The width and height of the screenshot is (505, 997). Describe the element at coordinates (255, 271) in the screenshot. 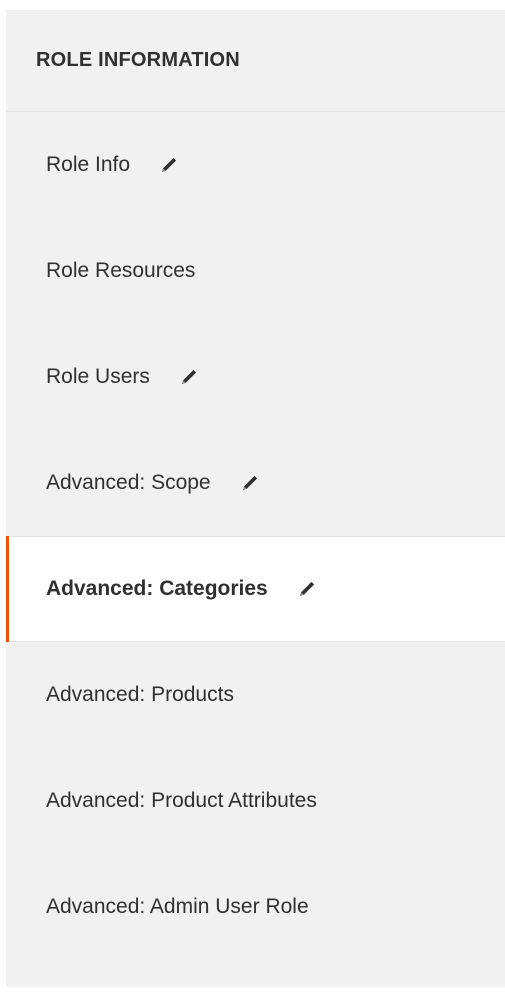

I see `tab-role-resources: Role Resources` at that location.